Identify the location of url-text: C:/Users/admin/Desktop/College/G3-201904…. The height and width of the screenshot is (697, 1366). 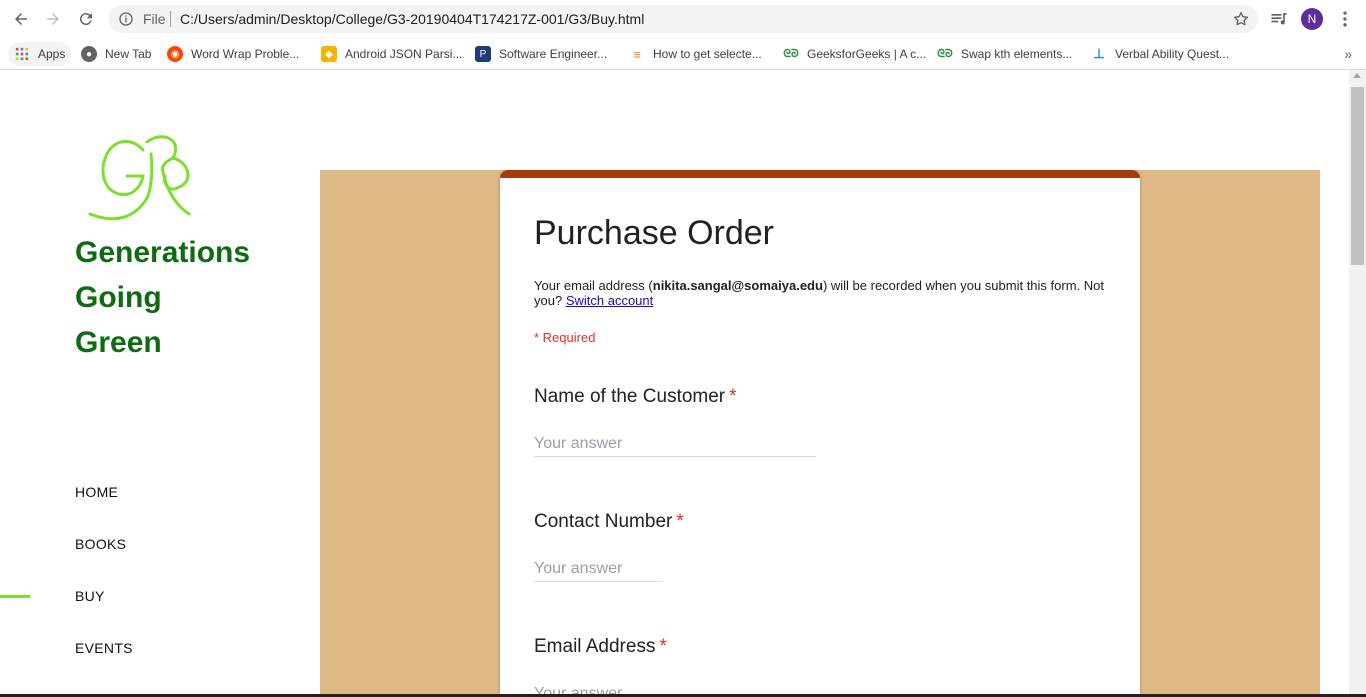
(412, 19).